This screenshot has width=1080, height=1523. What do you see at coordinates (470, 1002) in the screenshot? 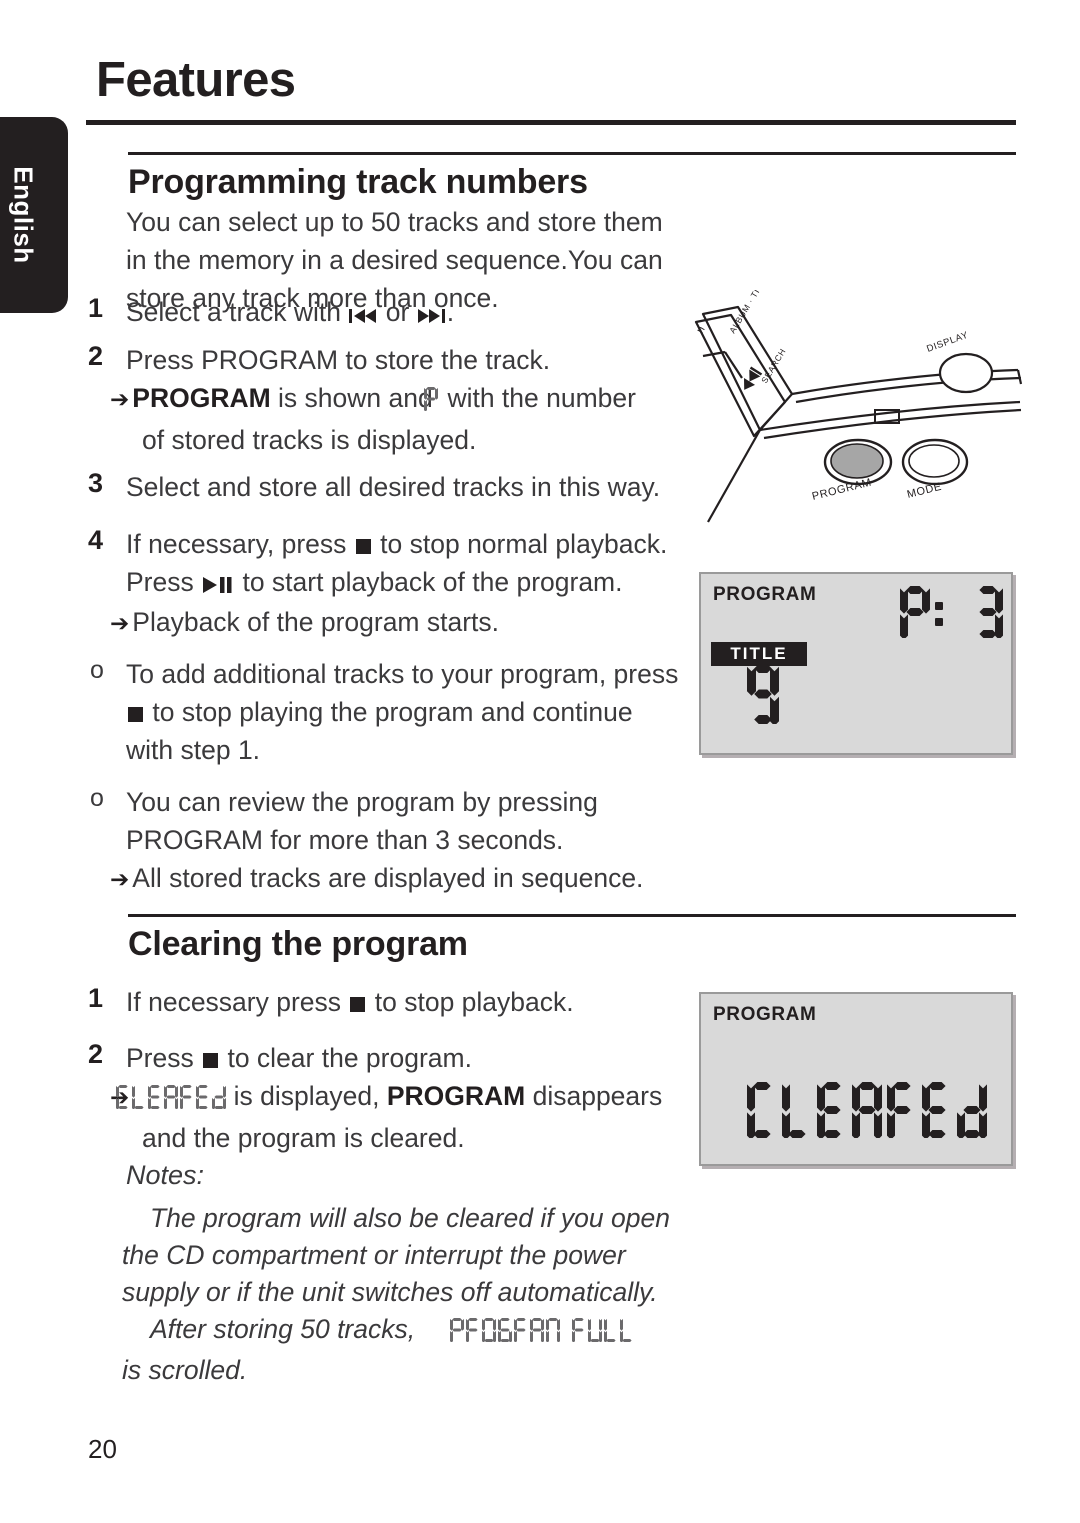
I see `step-text-part: to stop playback.` at bounding box center [470, 1002].